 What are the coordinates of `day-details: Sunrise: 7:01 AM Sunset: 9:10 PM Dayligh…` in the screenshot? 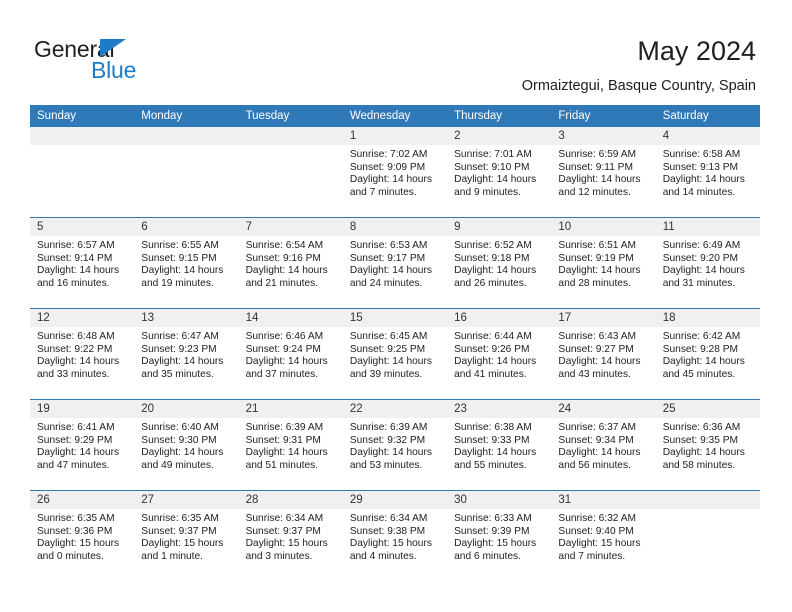 It's located at (499, 172).